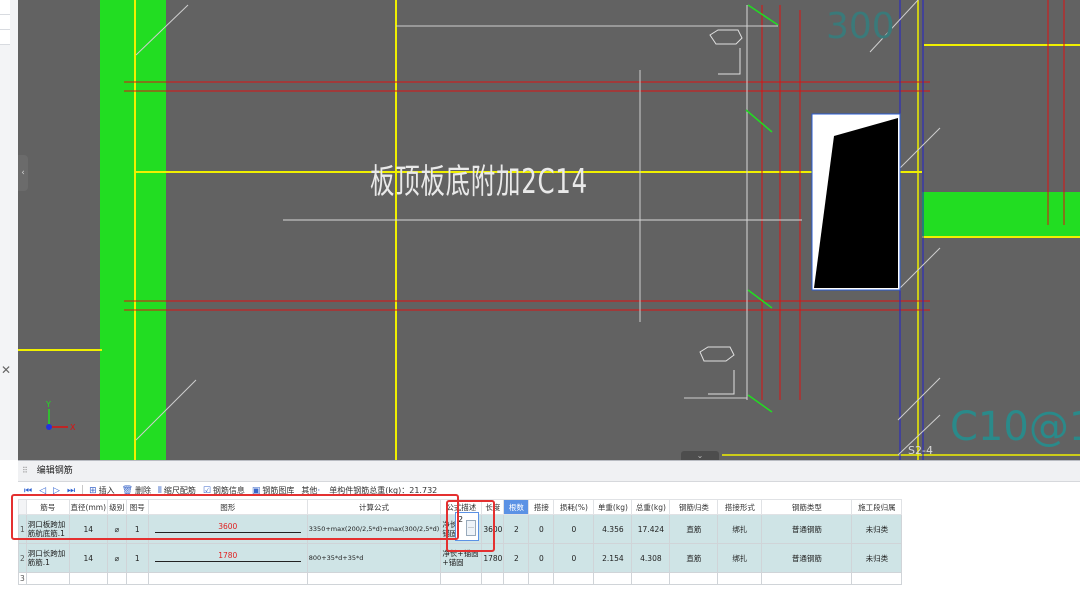  I want to click on collapse-panel-handle: ‹, so click(23, 173).